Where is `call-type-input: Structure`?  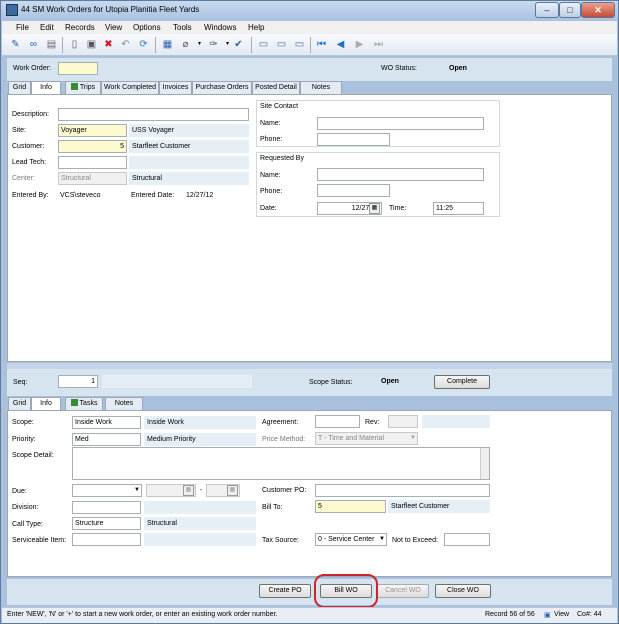 call-type-input: Structure is located at coordinates (106, 523).